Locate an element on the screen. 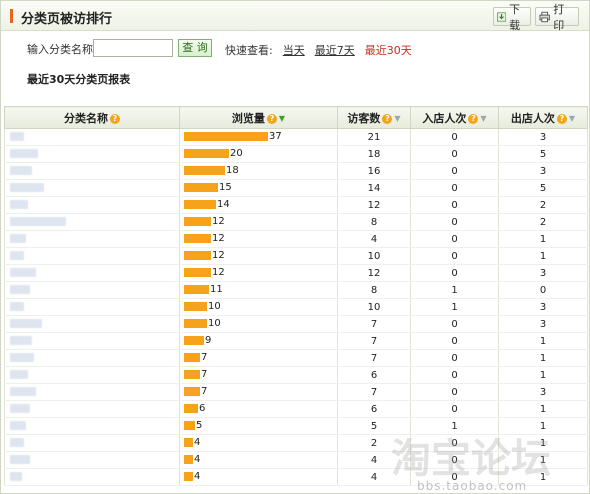  views-cell: 10 is located at coordinates (258, 307).